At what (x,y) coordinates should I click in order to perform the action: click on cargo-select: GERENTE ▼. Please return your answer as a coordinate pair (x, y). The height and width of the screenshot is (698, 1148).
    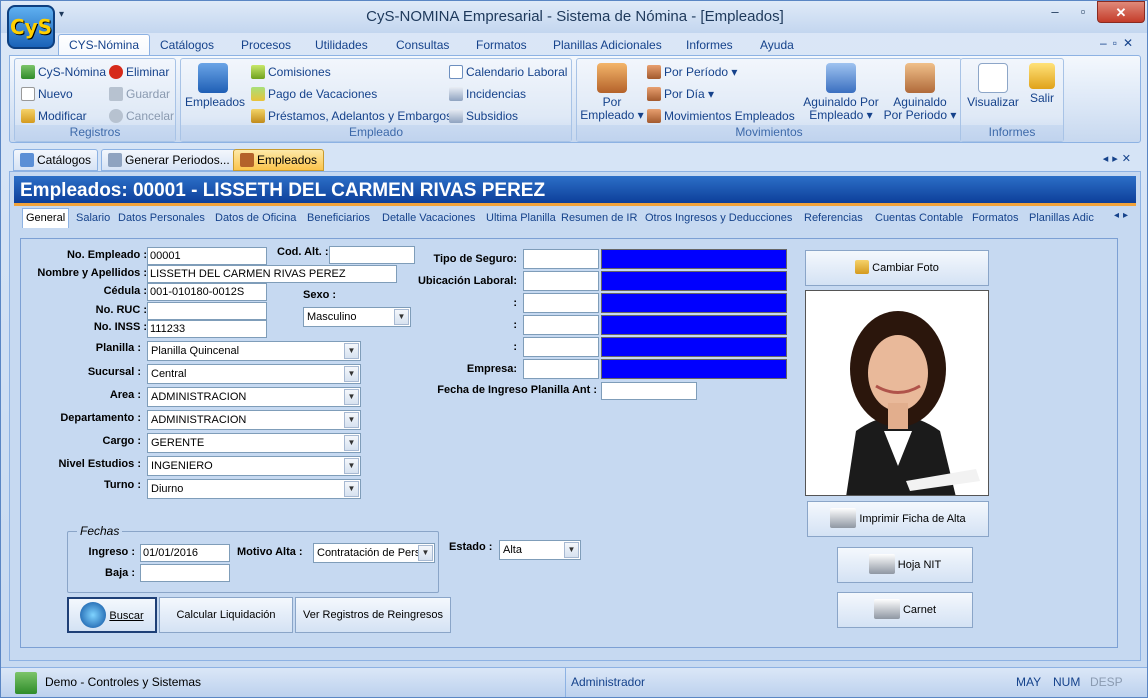
    Looking at the image, I should click on (254, 443).